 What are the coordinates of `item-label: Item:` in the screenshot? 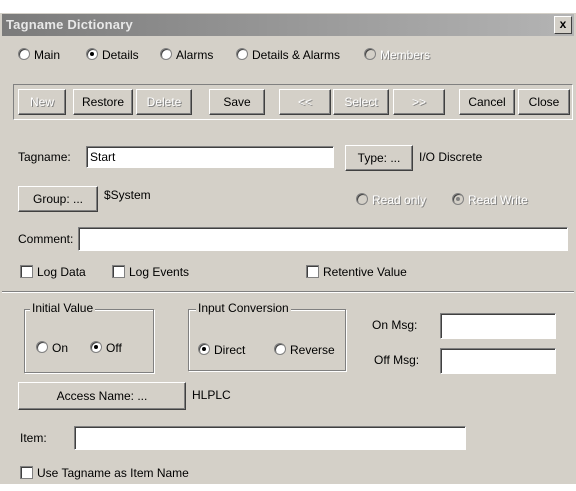 It's located at (33, 438).